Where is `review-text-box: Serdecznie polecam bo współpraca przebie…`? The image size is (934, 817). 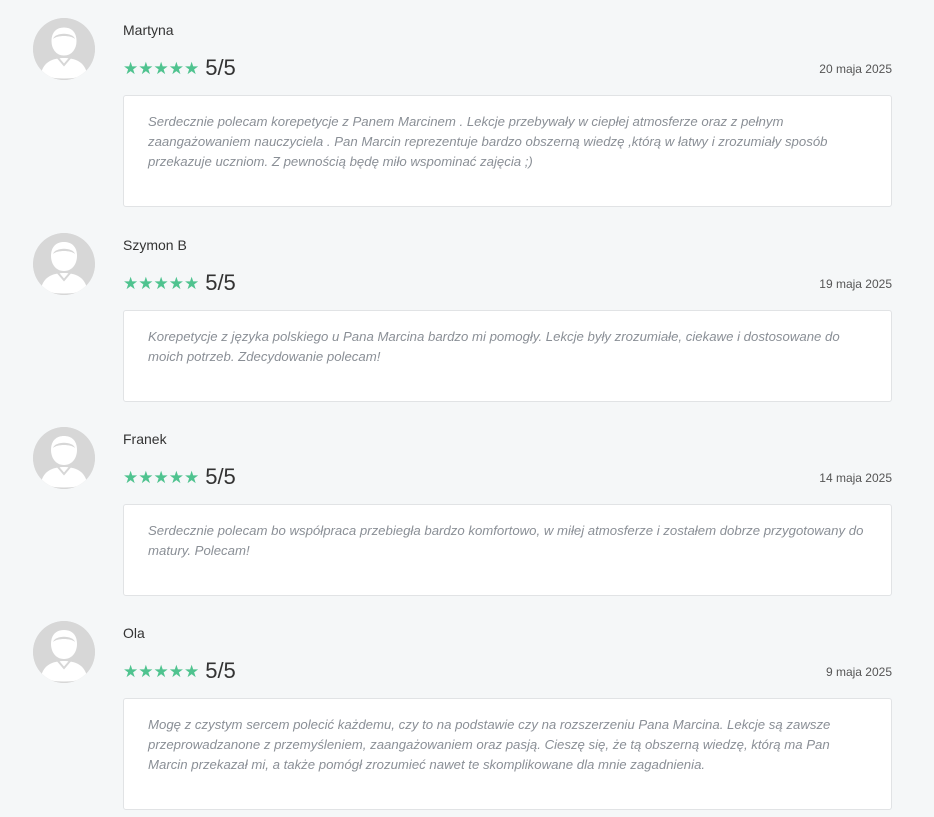 review-text-box: Serdecznie polecam bo współpraca przebie… is located at coordinates (507, 550).